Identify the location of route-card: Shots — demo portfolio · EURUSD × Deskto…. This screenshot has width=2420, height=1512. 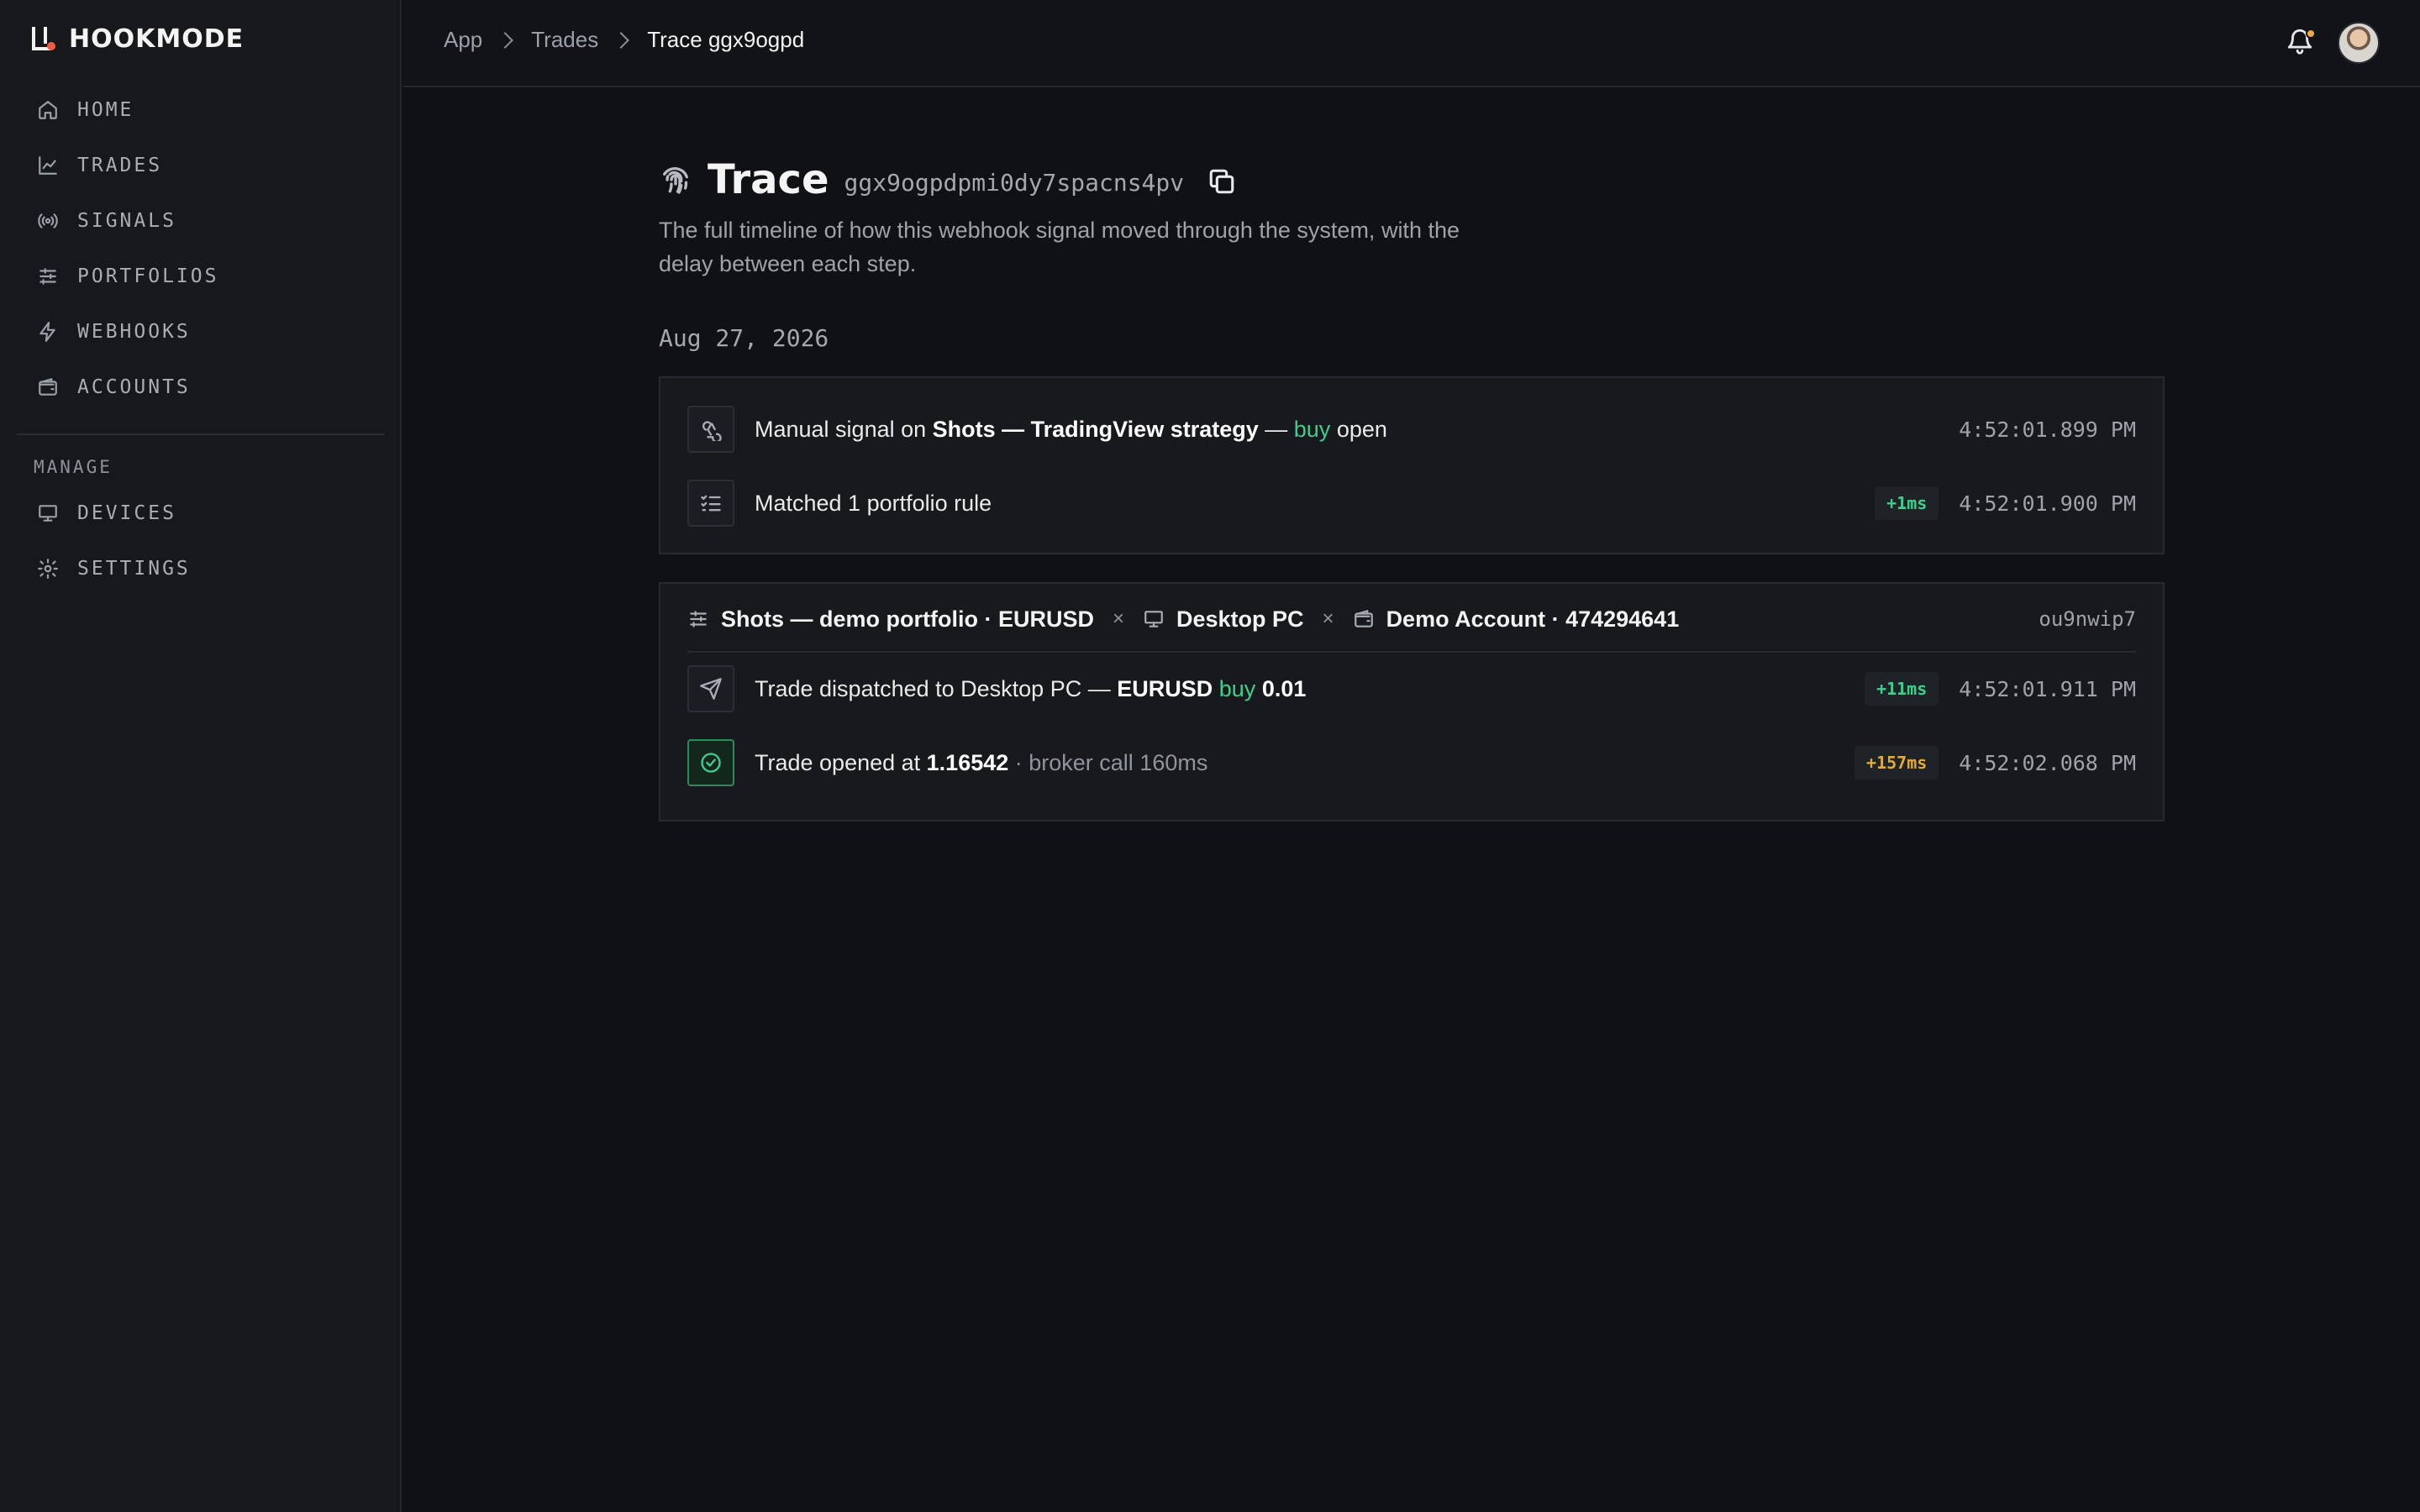
(1412, 702).